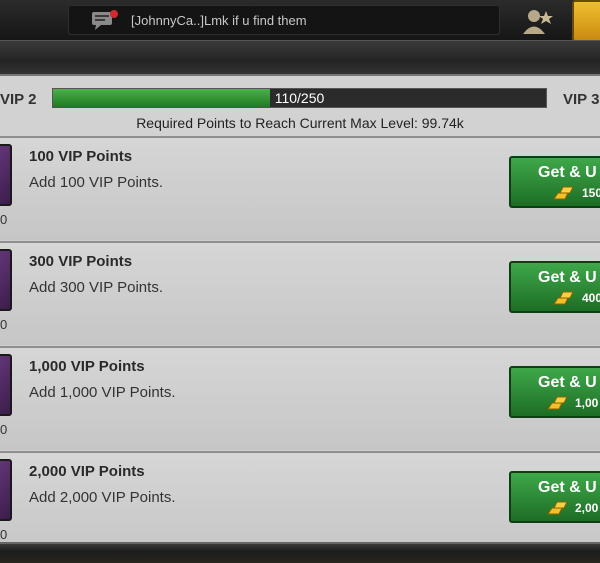 The height and width of the screenshot is (563, 600). What do you see at coordinates (219, 20) in the screenshot?
I see `chat-message: [JohnnyCa..]Lmk if u find them` at bounding box center [219, 20].